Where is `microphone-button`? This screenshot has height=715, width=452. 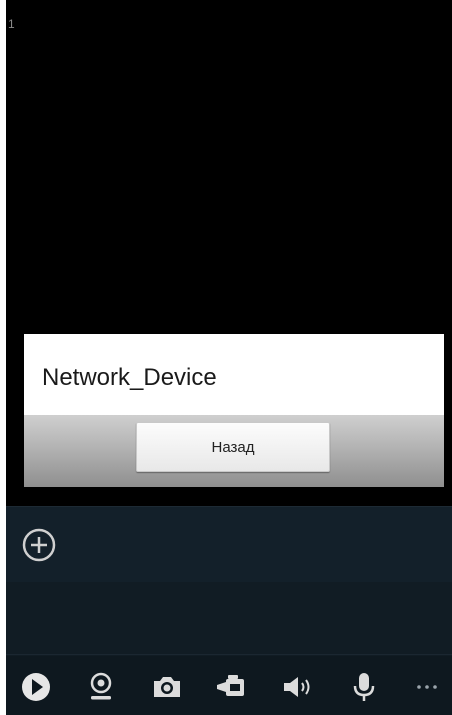 microphone-button is located at coordinates (364, 687).